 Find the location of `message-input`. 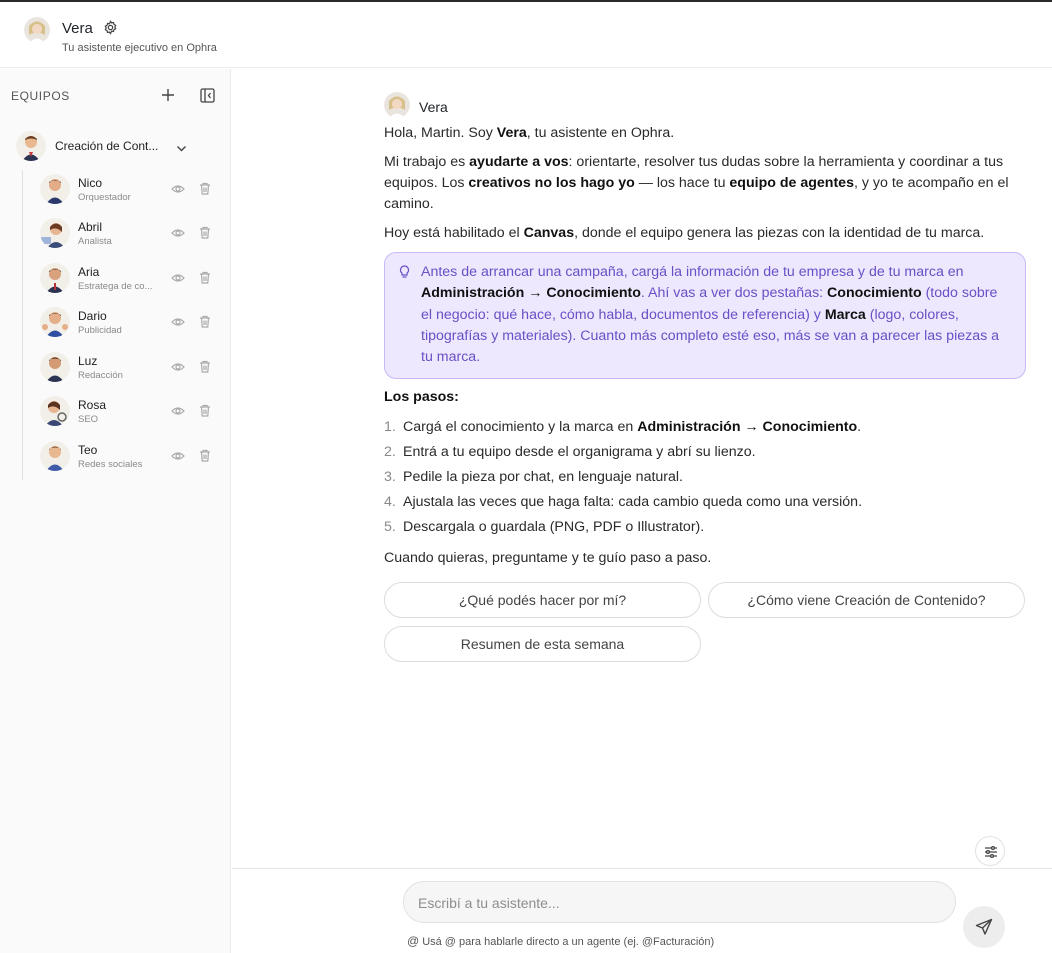

message-input is located at coordinates (678, 903).